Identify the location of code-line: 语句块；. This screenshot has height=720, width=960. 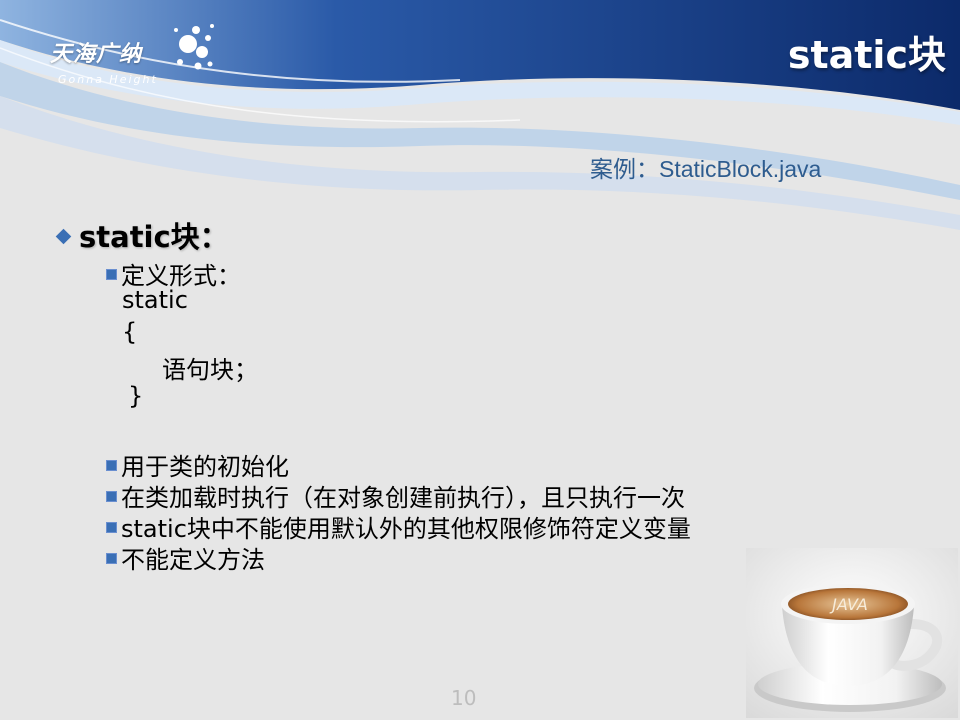
(210, 370).